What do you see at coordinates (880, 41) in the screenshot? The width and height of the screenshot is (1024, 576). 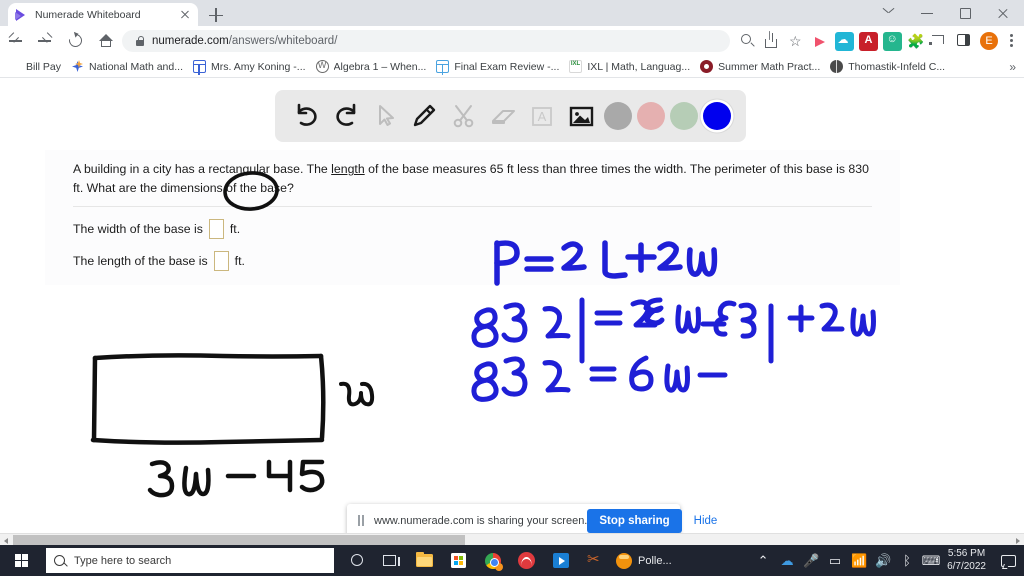 I see `omnibox-action-icons: ☆ 🧩 E` at bounding box center [880, 41].